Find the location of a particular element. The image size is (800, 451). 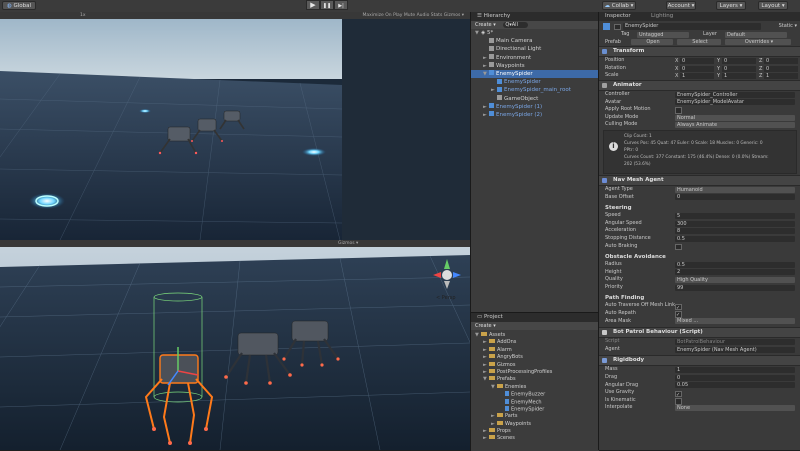

auto-braking-checkbox is located at coordinates (678, 247).